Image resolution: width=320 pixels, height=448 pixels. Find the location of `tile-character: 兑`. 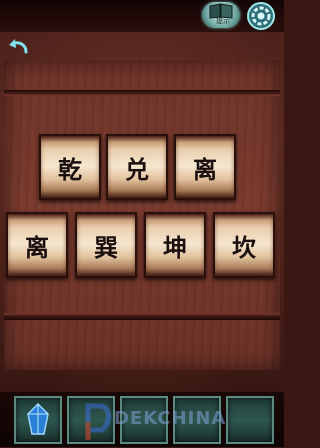

tile-character: 兑 is located at coordinates (137, 169).